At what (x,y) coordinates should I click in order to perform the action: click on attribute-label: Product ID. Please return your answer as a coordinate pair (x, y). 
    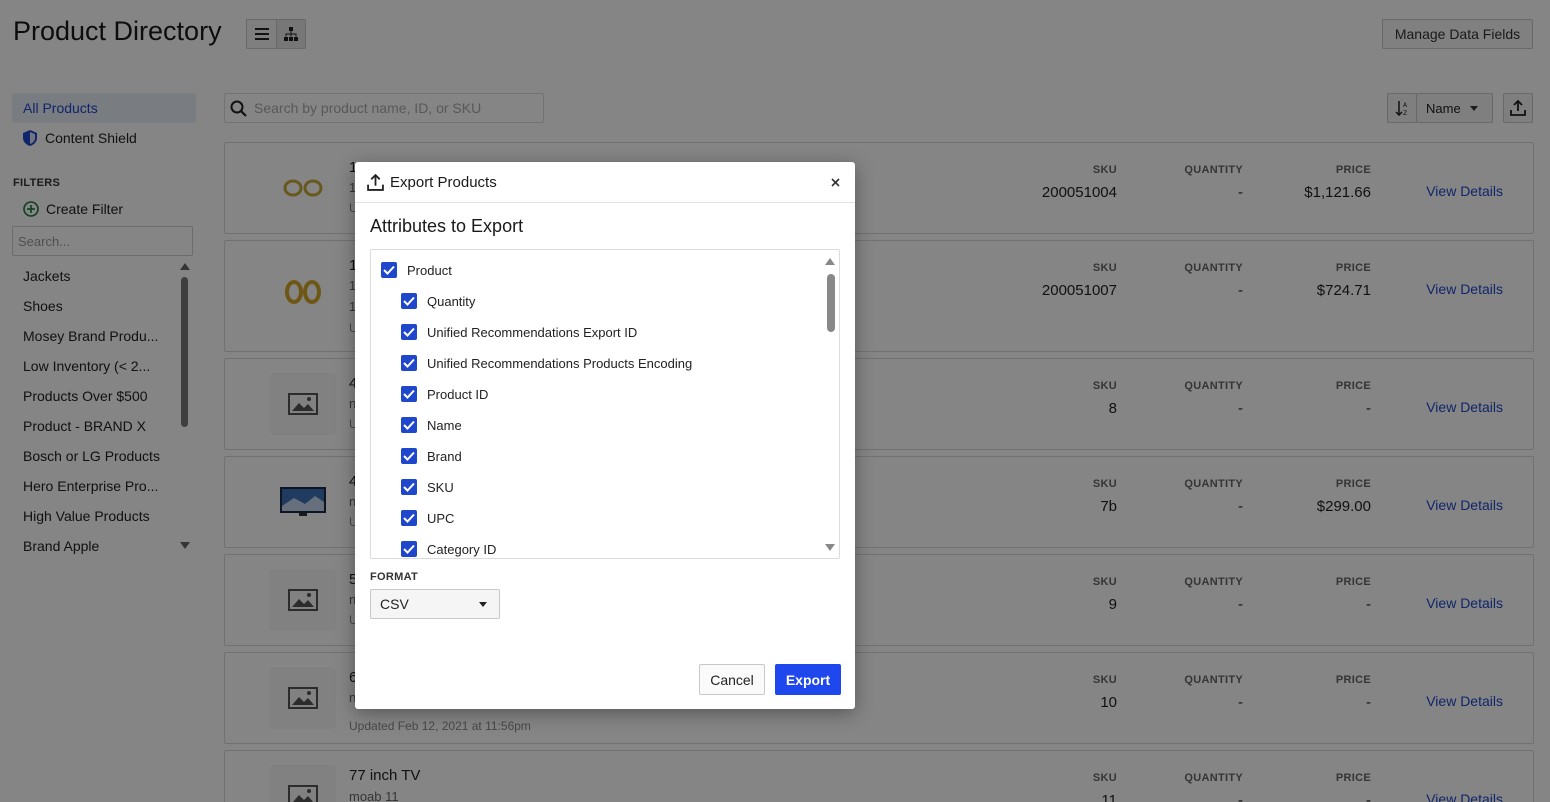
    Looking at the image, I should click on (458, 394).